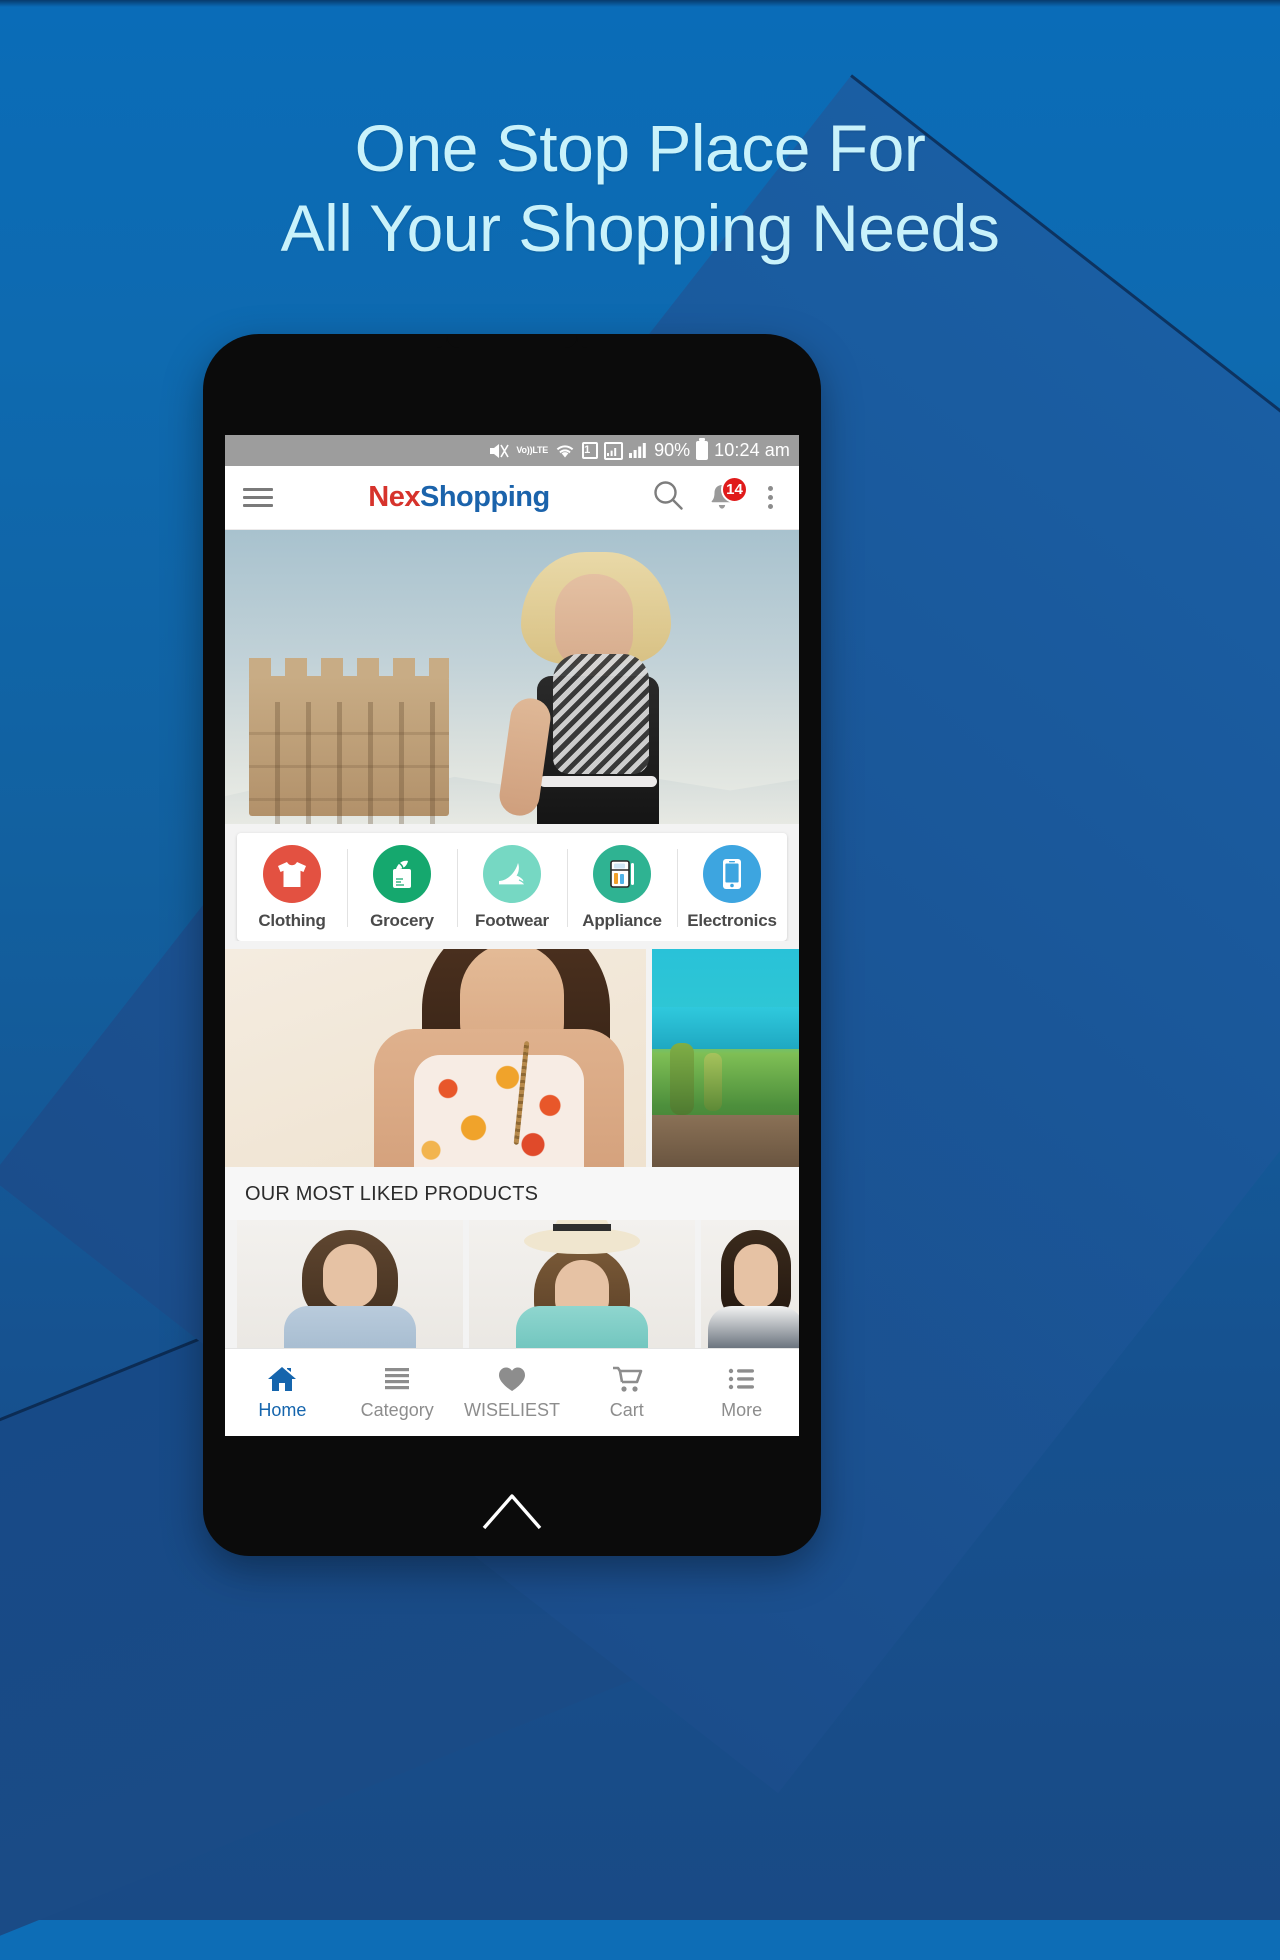  I want to click on category-label: Grocery, so click(402, 920).